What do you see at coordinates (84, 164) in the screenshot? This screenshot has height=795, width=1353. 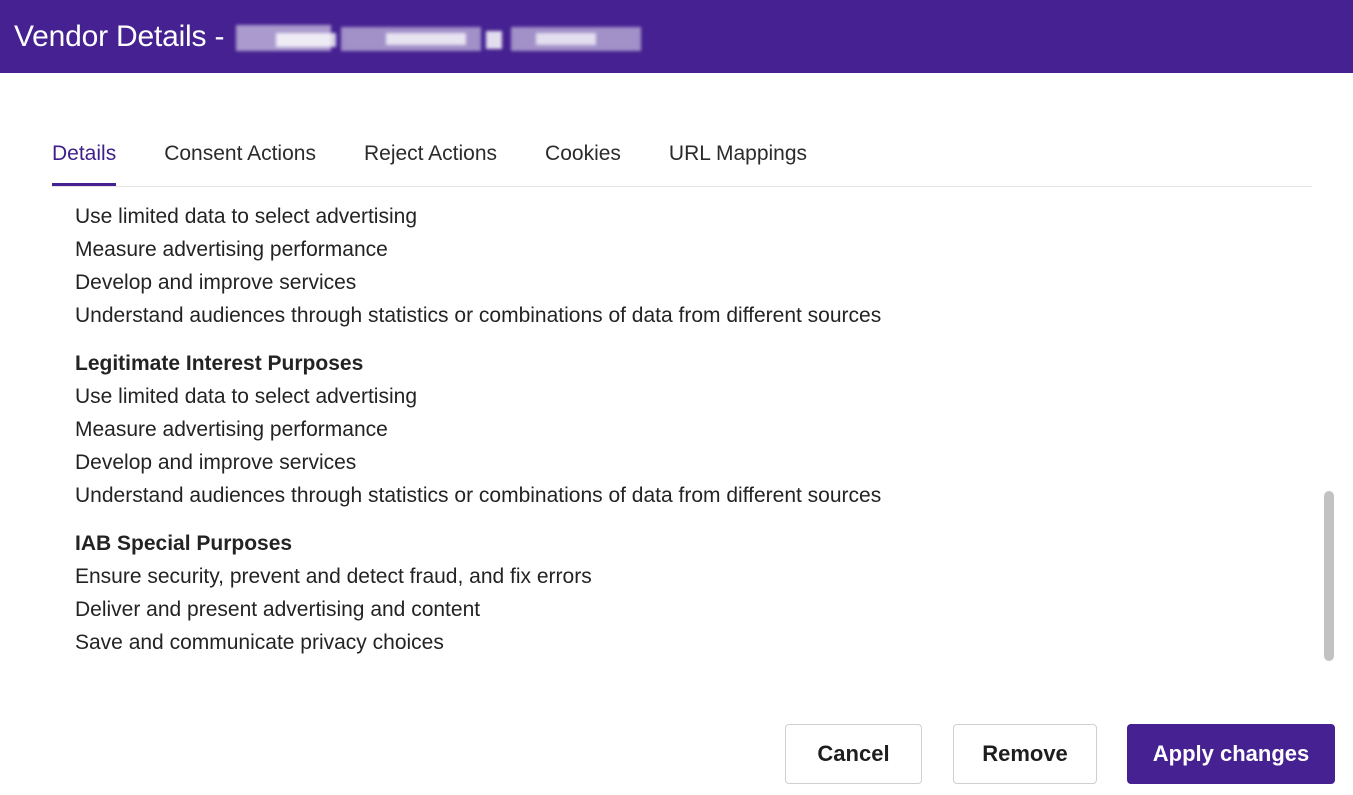 I see `tab-details: Details` at bounding box center [84, 164].